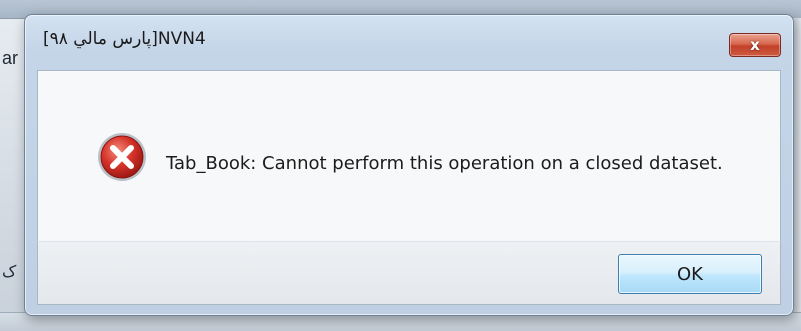  I want to click on close-icon: x, so click(755, 44).